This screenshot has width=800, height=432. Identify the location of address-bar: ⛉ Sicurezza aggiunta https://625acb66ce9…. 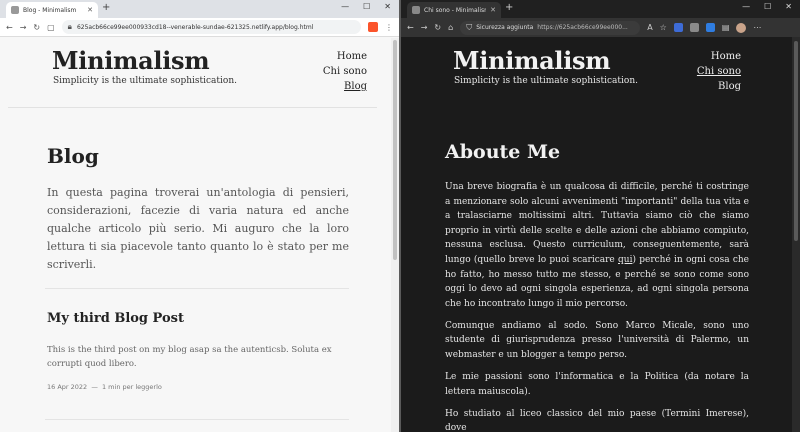
(550, 27).